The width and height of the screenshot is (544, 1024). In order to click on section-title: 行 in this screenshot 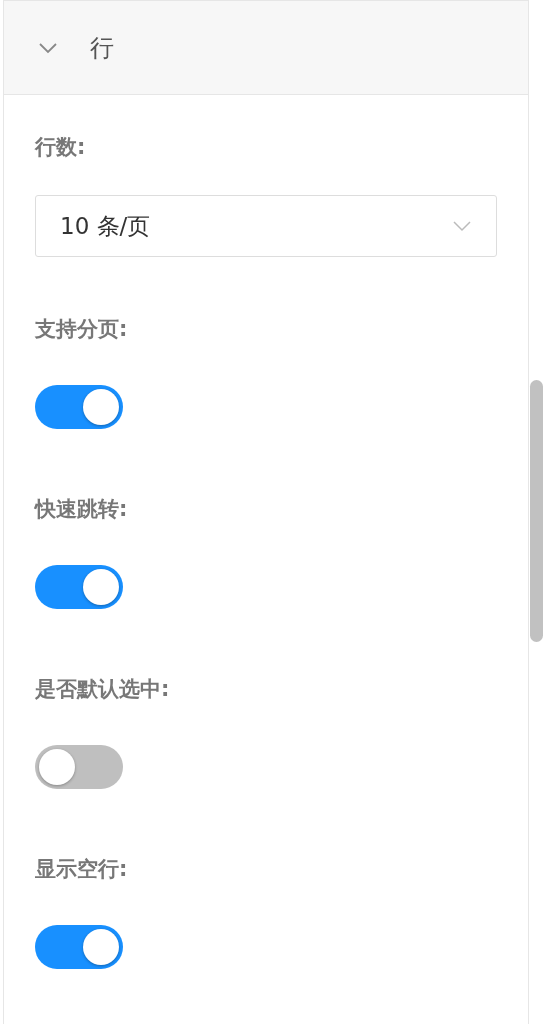, I will do `click(102, 48)`.